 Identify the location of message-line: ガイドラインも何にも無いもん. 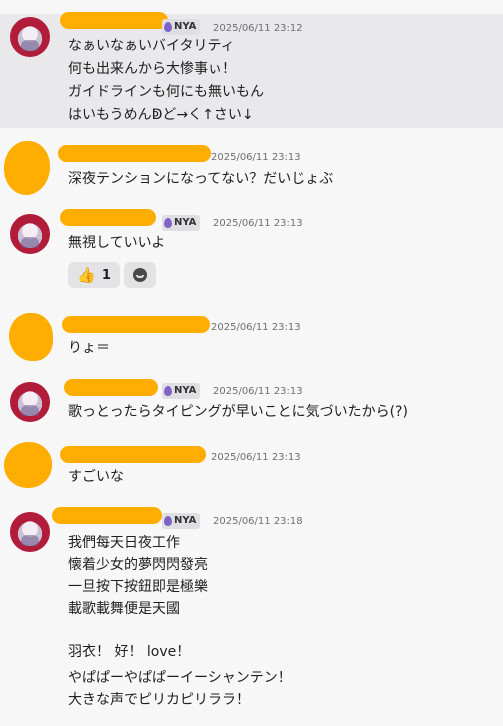
(166, 92).